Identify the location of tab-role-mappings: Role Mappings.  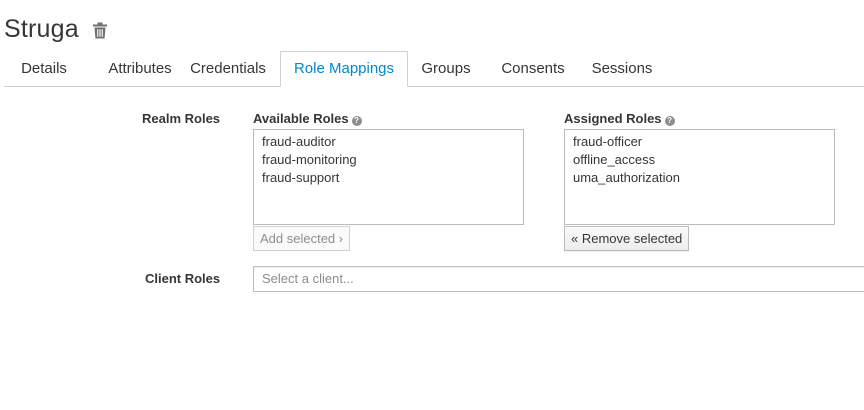
(344, 69).